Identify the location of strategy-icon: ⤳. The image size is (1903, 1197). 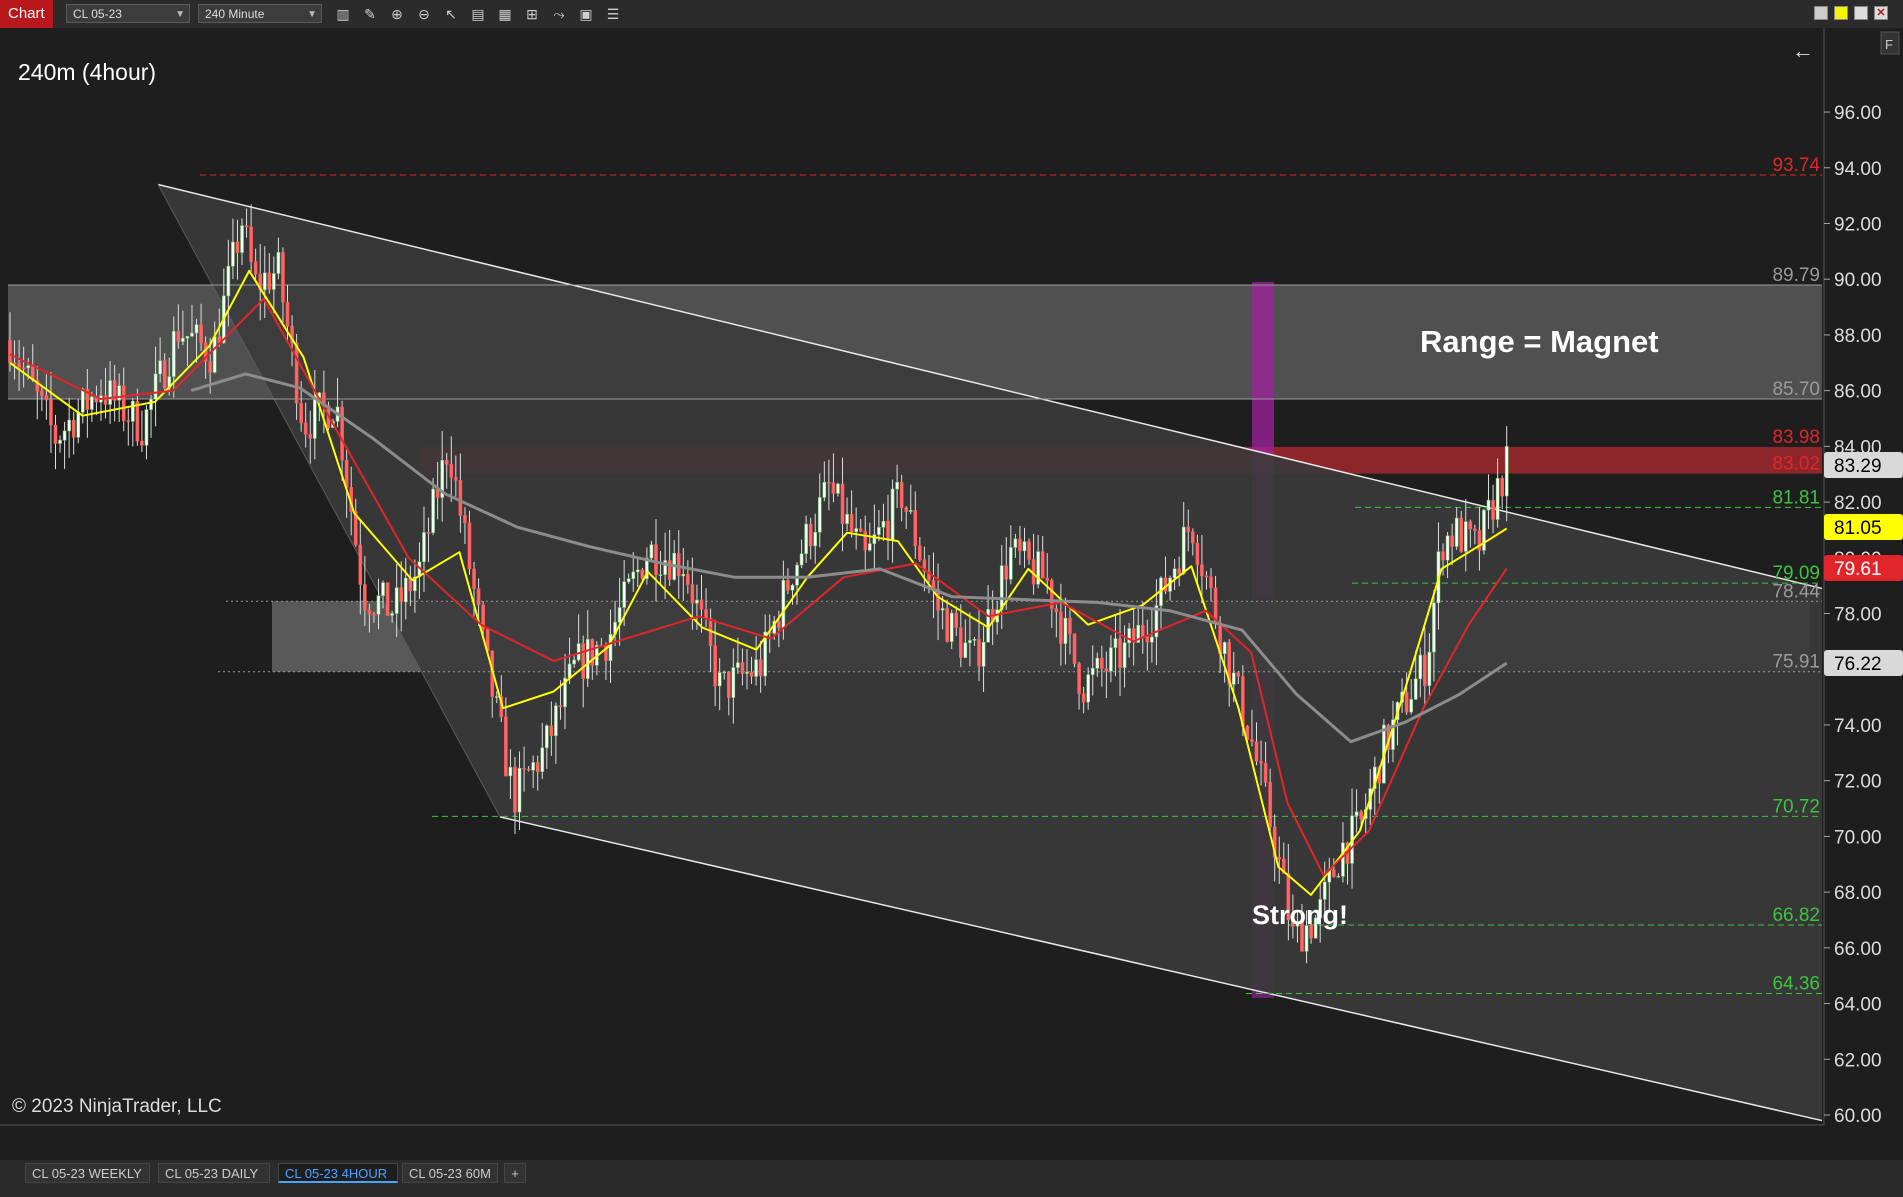
(559, 14).